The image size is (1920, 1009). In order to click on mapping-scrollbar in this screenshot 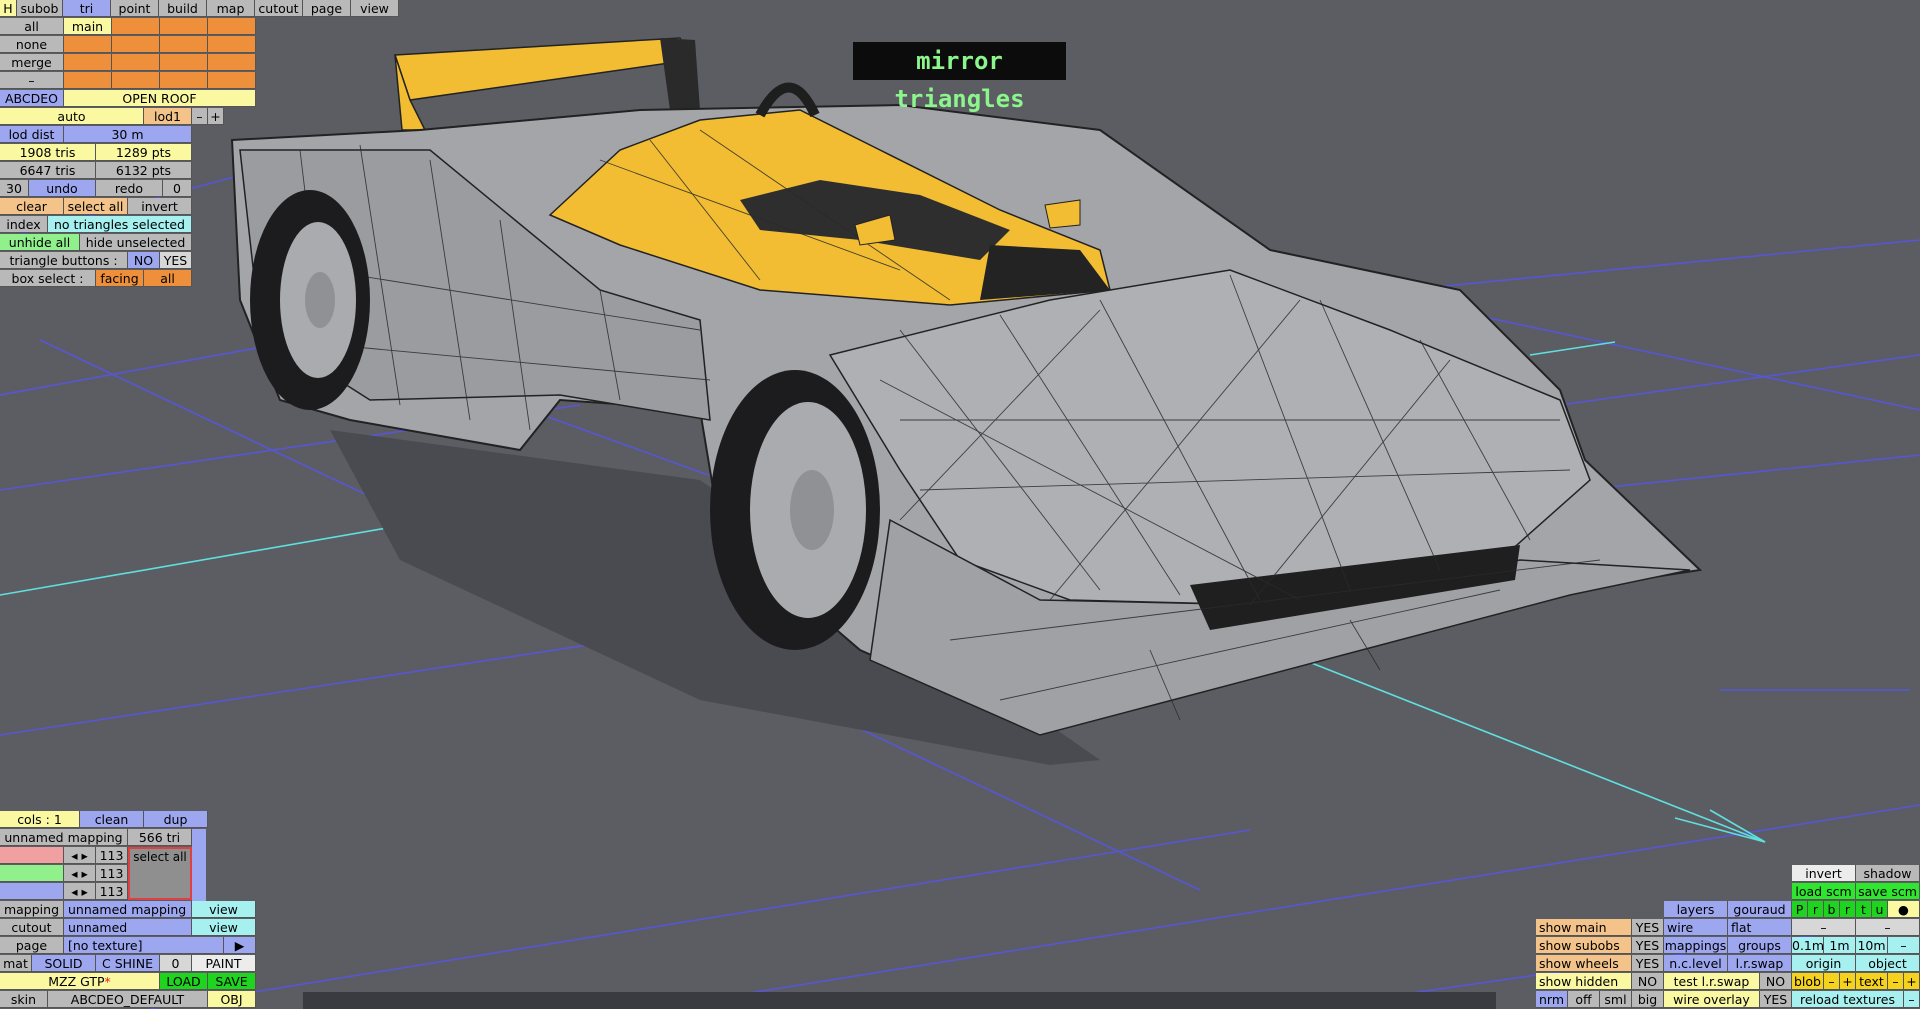, I will do `click(199, 865)`.